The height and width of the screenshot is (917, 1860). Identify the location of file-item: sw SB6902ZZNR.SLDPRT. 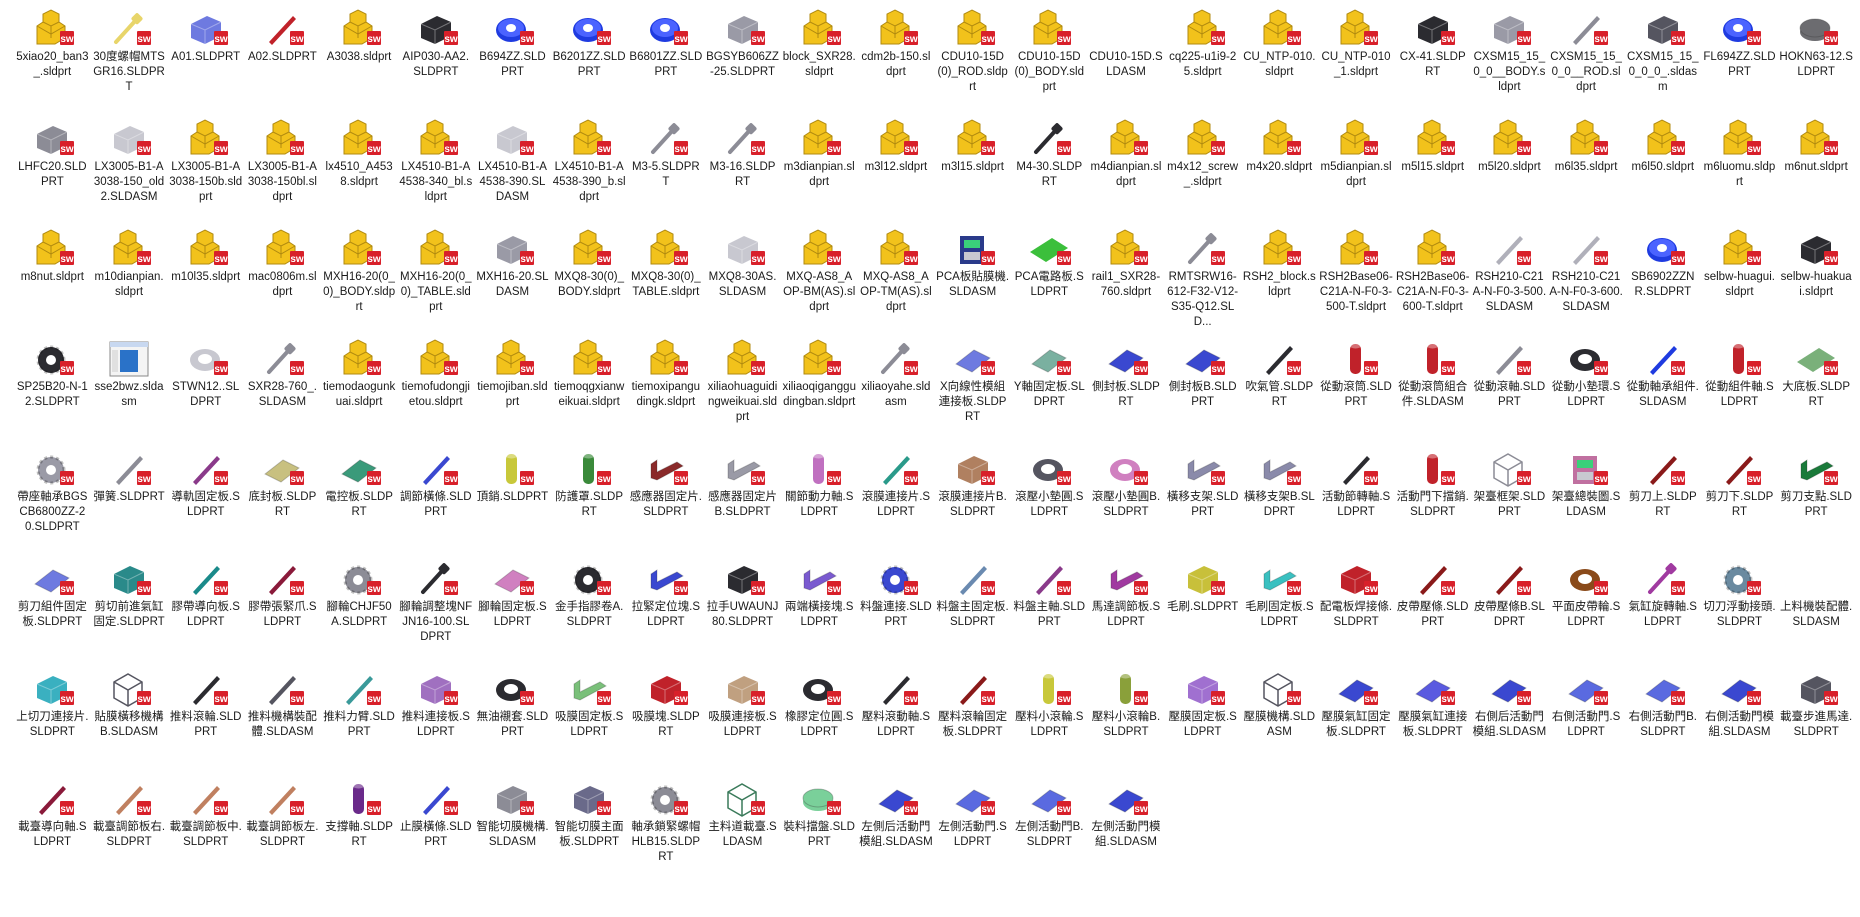
(1662, 281).